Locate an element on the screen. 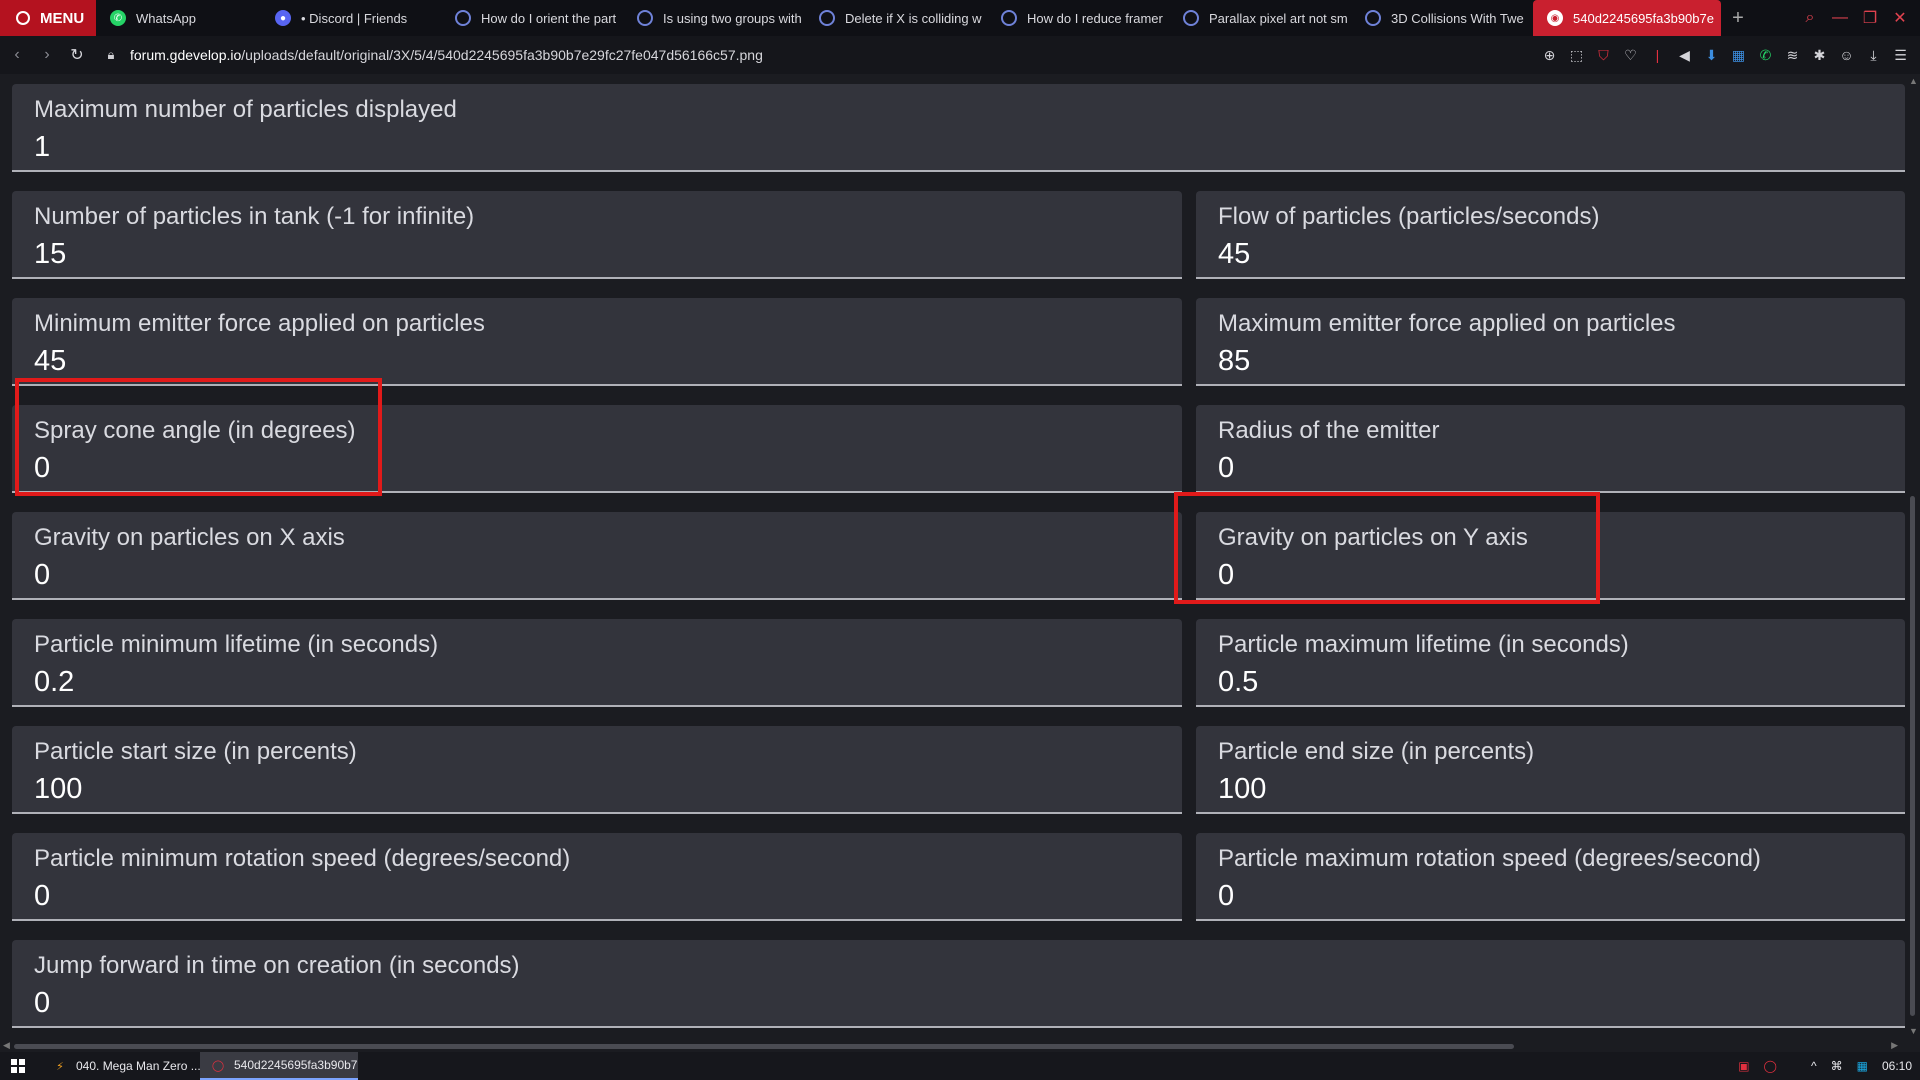 The width and height of the screenshot is (1920, 1080). new-tab-button: + is located at coordinates (1738, 18).